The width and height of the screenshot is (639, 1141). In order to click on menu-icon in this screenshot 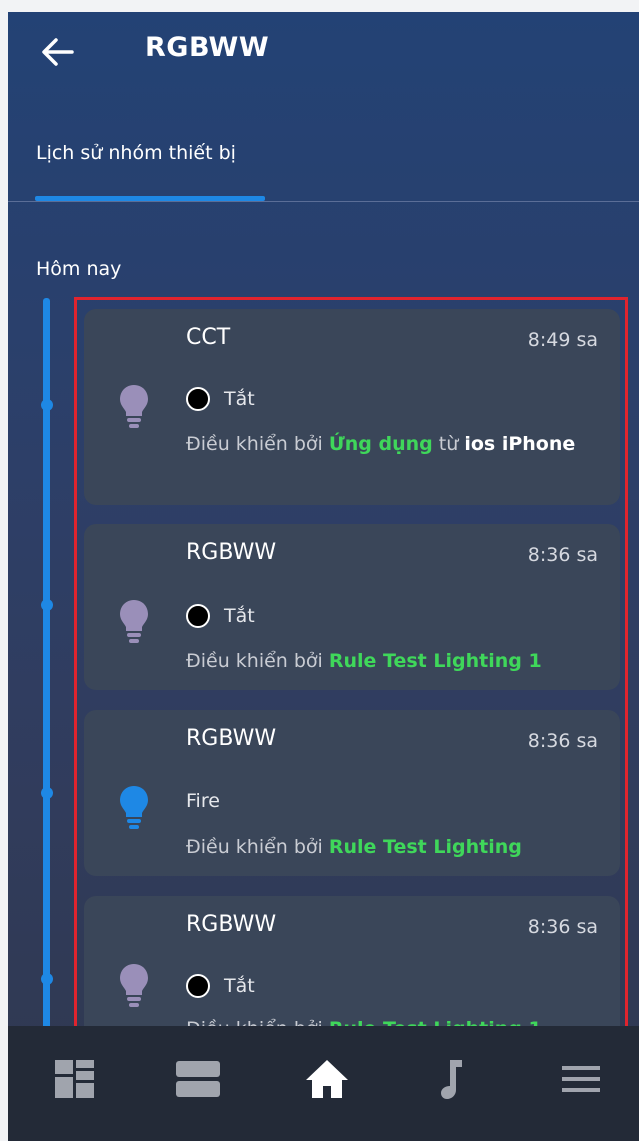, I will do `click(581, 1079)`.